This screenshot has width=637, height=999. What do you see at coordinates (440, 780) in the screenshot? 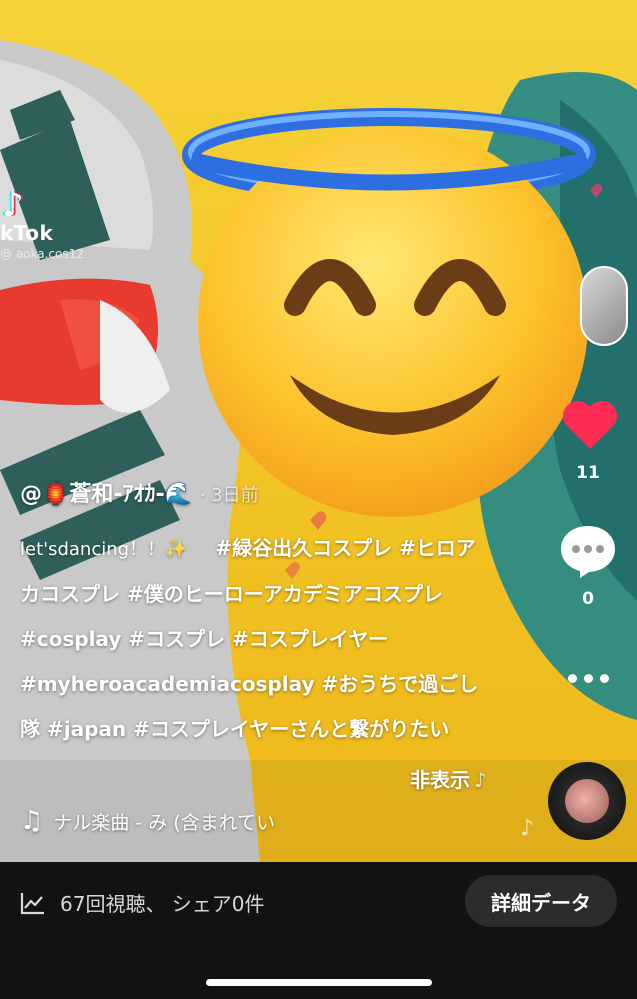
I see `hide-label: 非表示` at bounding box center [440, 780].